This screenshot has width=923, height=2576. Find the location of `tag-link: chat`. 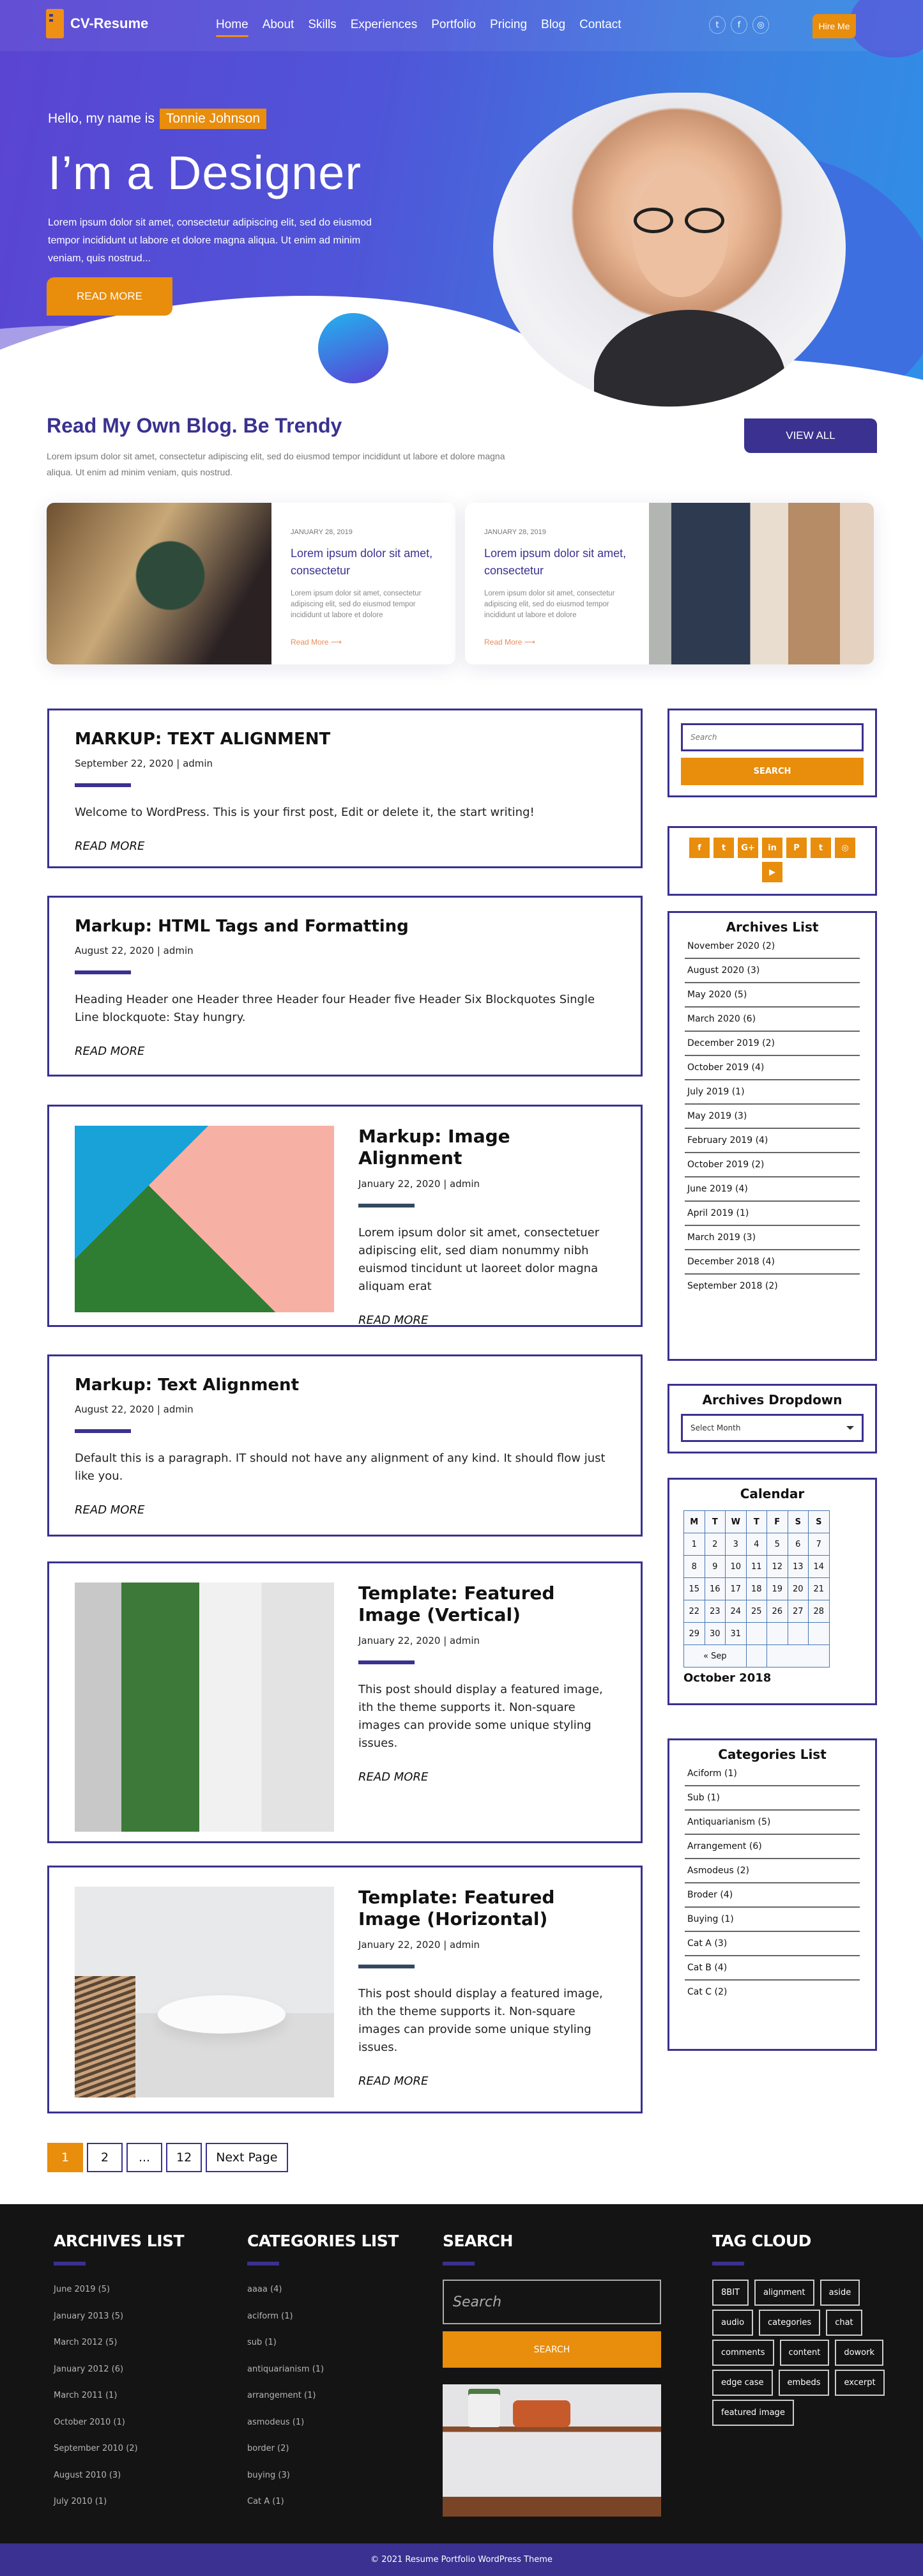

tag-link: chat is located at coordinates (844, 2323).